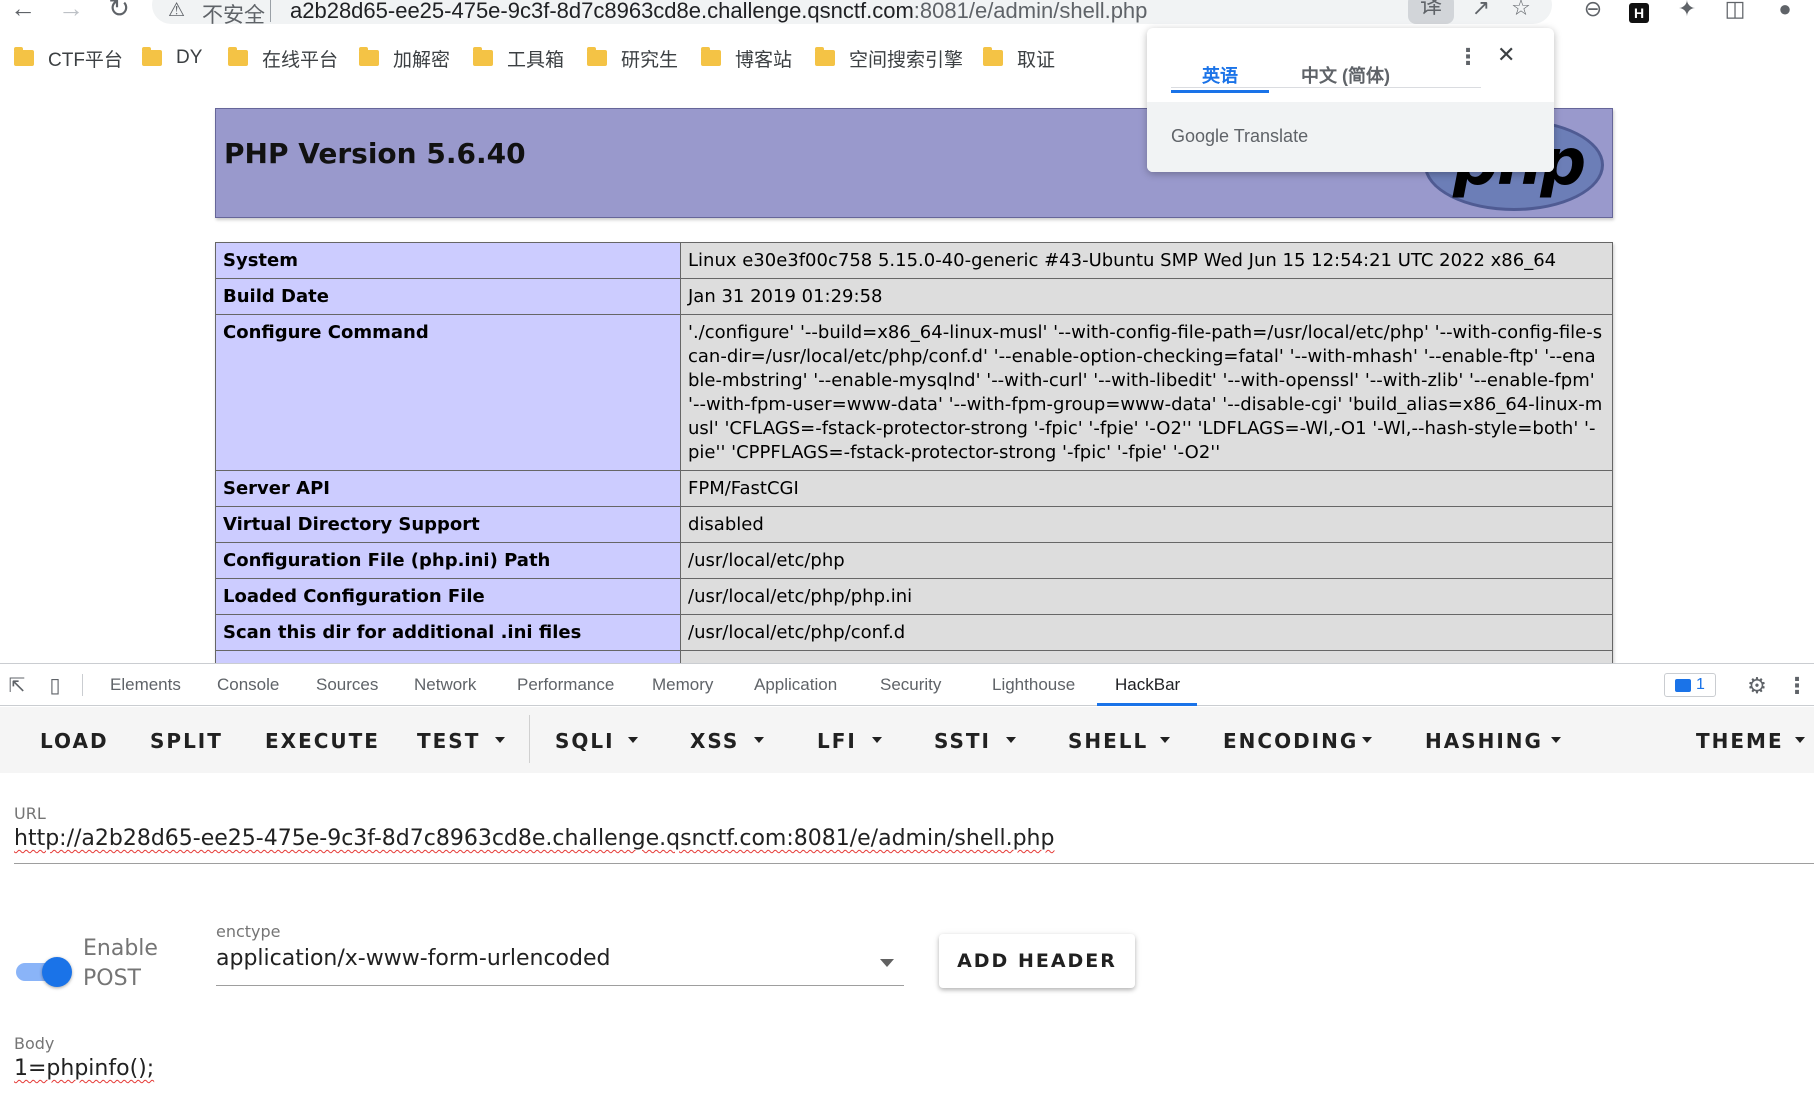 The image size is (1814, 1093). What do you see at coordinates (1165, 740) in the screenshot?
I see `shell-dropdown-icon` at bounding box center [1165, 740].